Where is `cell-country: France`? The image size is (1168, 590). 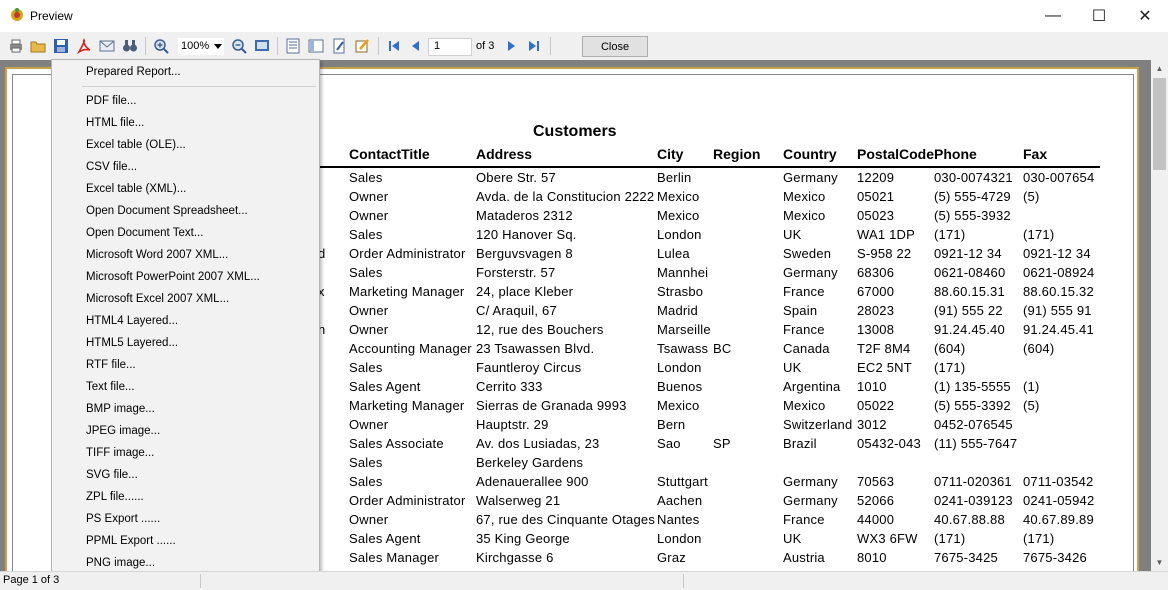
cell-country: France is located at coordinates (804, 329).